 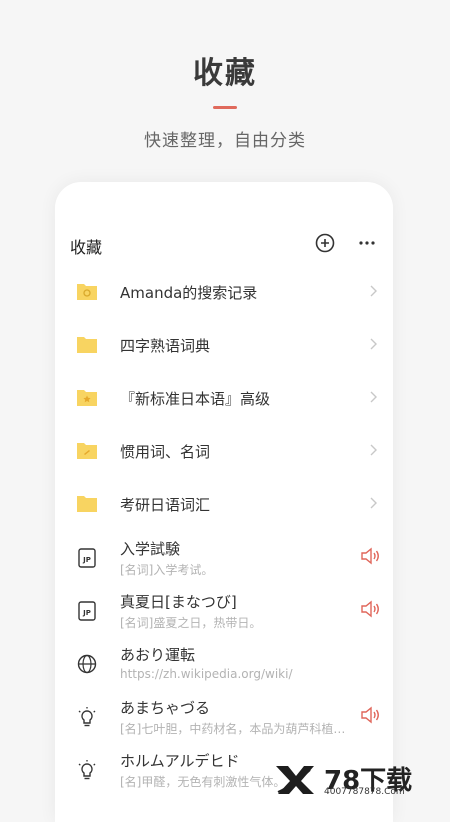 I want to click on word-title: 入学試験, so click(x=150, y=549).